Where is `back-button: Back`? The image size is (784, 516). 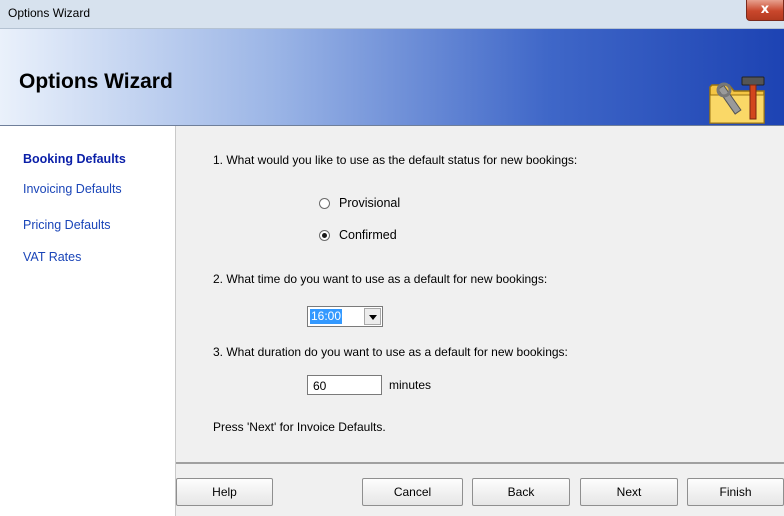
back-button: Back is located at coordinates (521, 492).